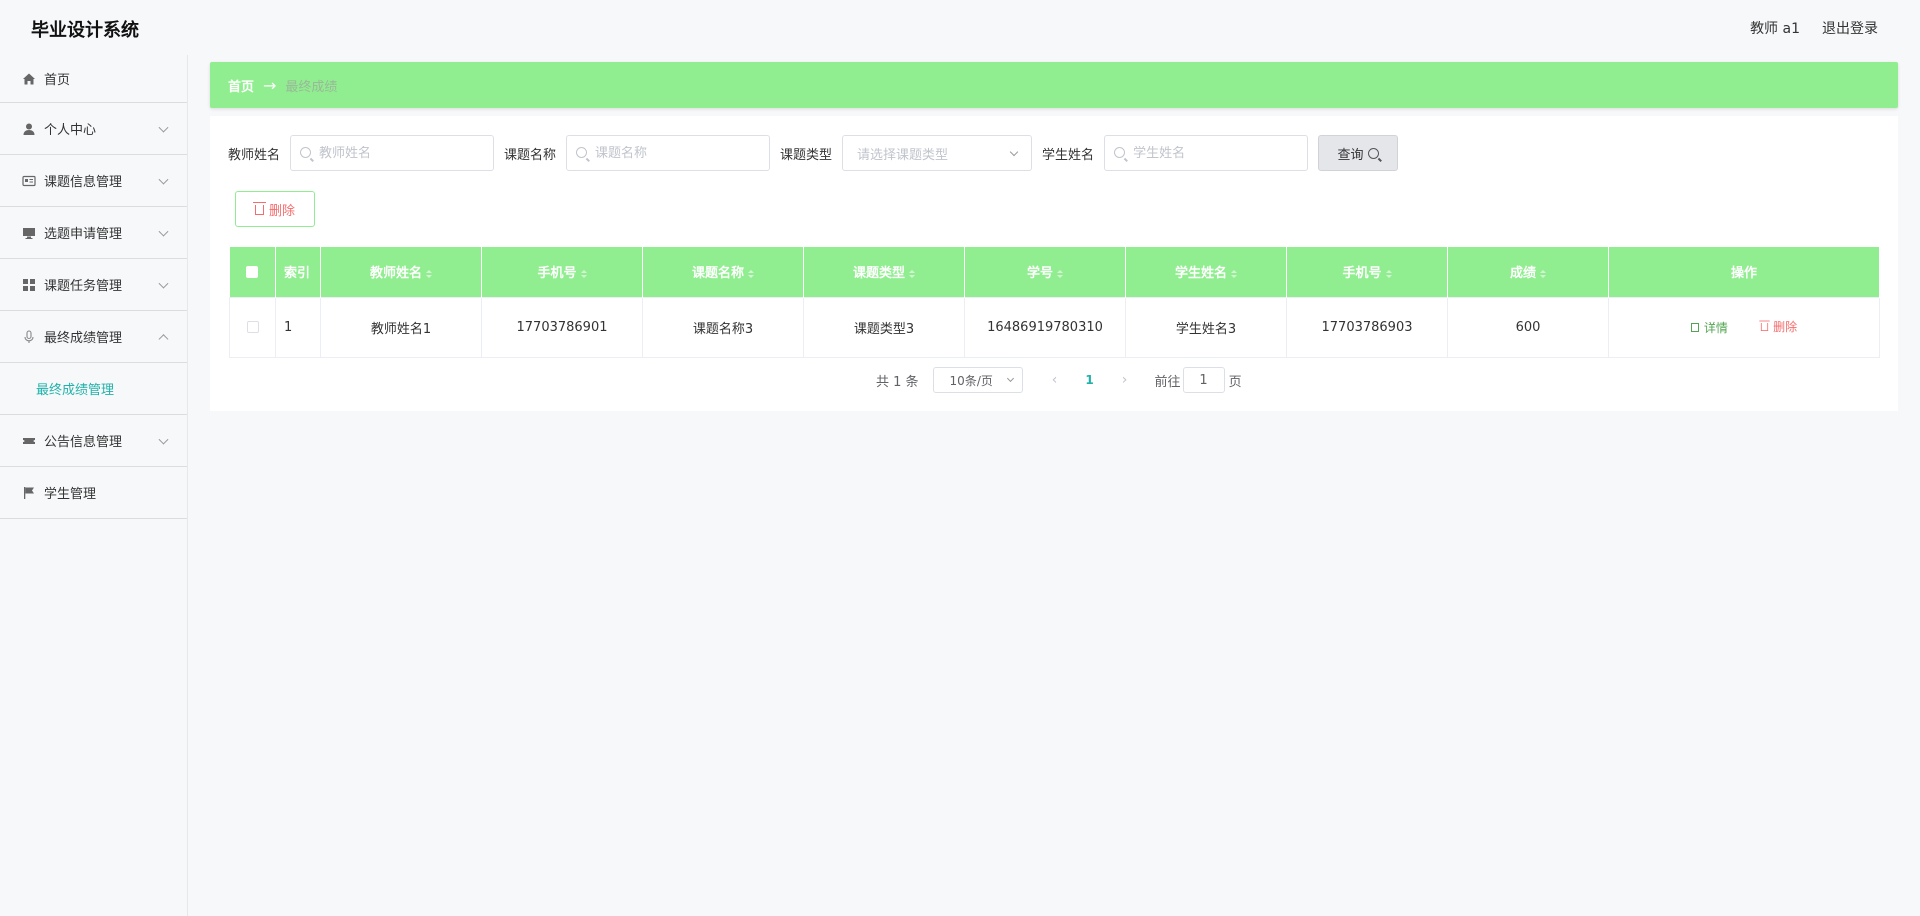  I want to click on submenu-final-score: 最终成绩管理, so click(93, 389).